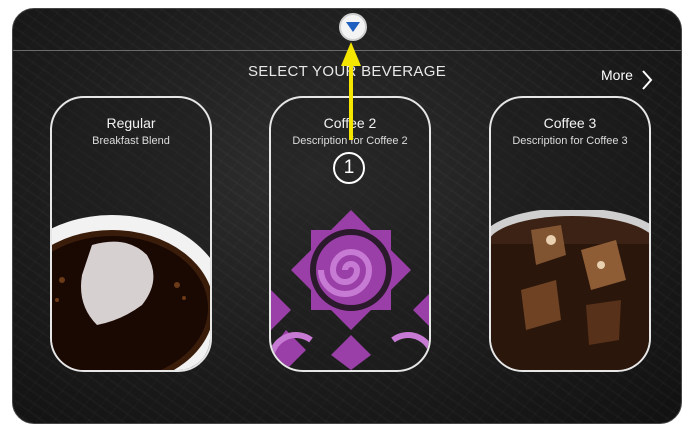  I want to click on annotation-arrow, so click(351, 91).